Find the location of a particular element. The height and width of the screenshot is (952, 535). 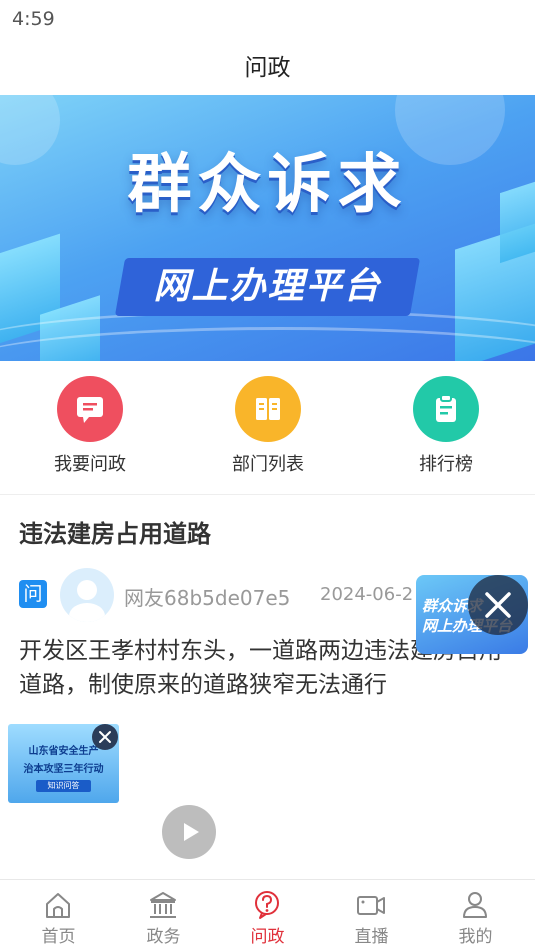

government-icon is located at coordinates (163, 905).